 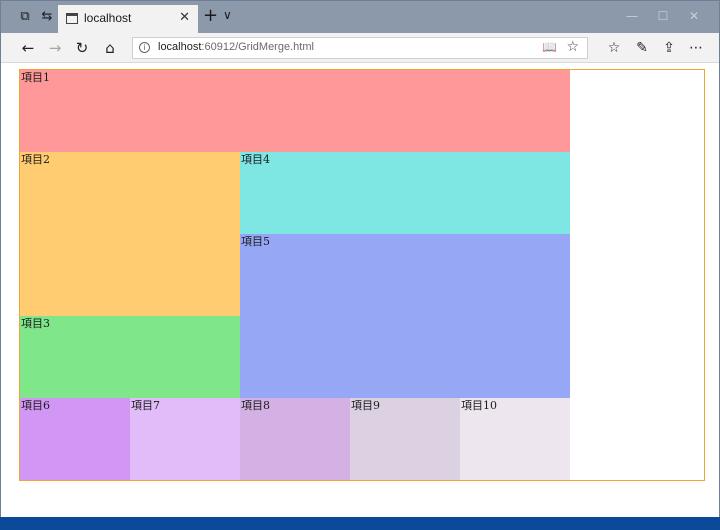 I want to click on pen-icon: ✎, so click(x=642, y=48).